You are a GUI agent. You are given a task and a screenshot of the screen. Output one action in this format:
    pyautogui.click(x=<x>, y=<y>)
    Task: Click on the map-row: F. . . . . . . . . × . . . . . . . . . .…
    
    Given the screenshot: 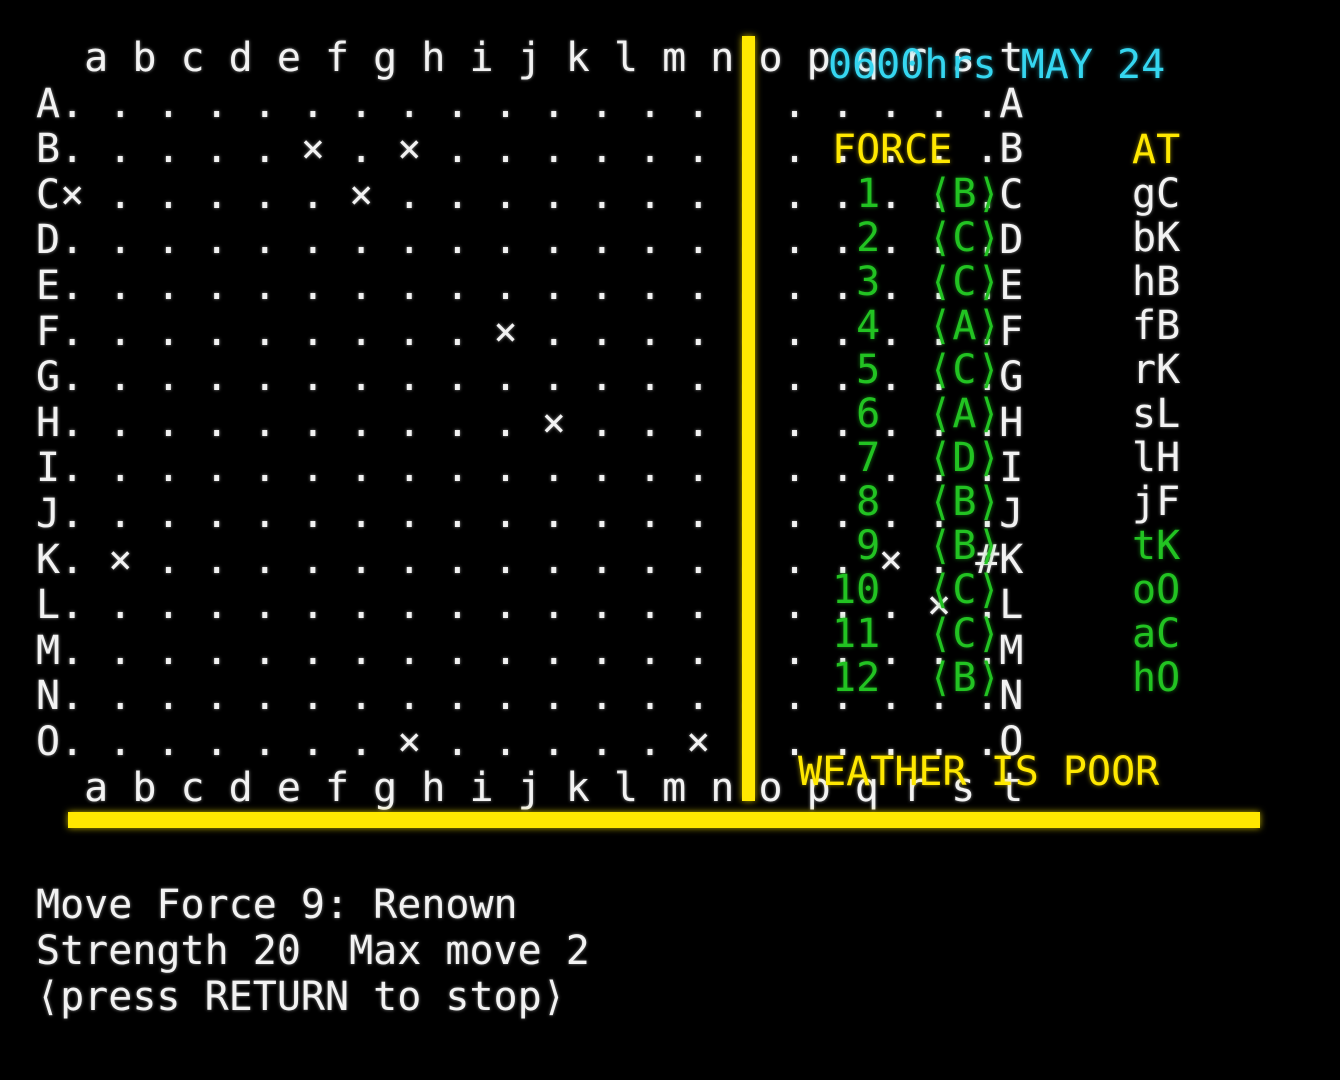 What is the action you would take?
    pyautogui.click(x=530, y=331)
    